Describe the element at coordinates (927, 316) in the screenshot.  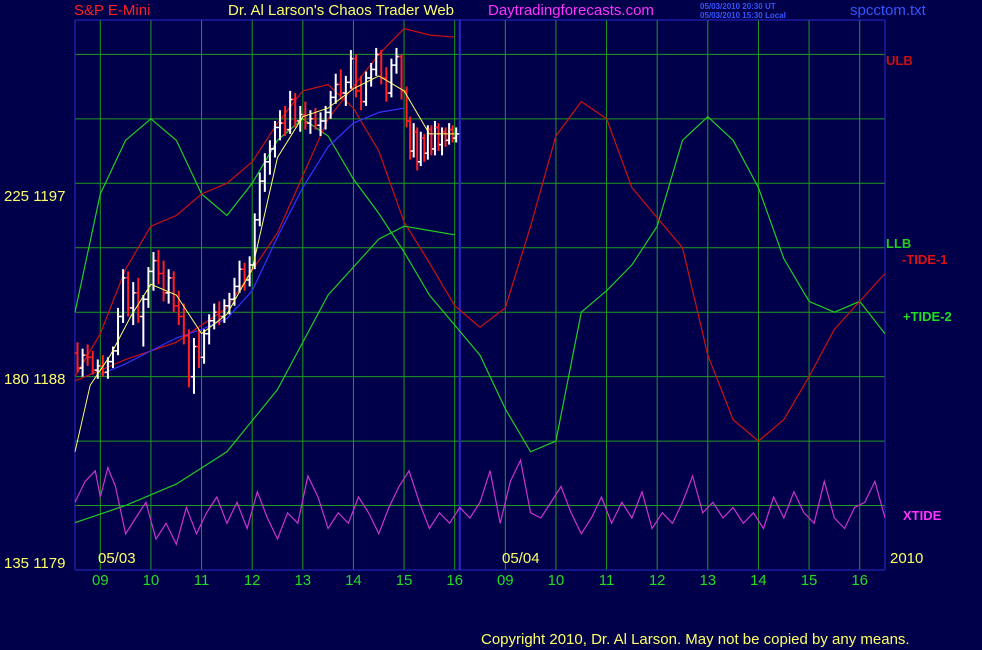
I see `tide2-legend-label: +TIDE-2` at that location.